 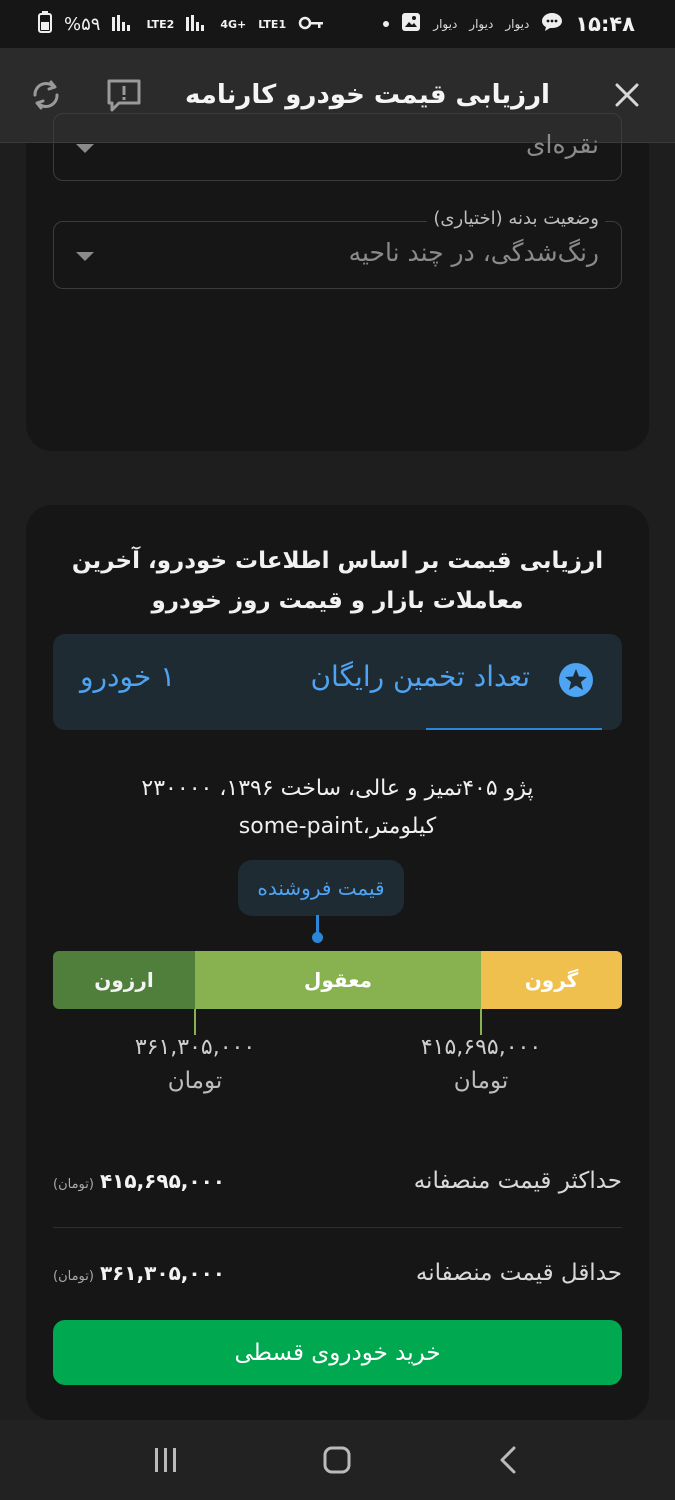 I want to click on body-condition-value: رنگ‌شدگی، در چند ناحیه, so click(x=473, y=252).